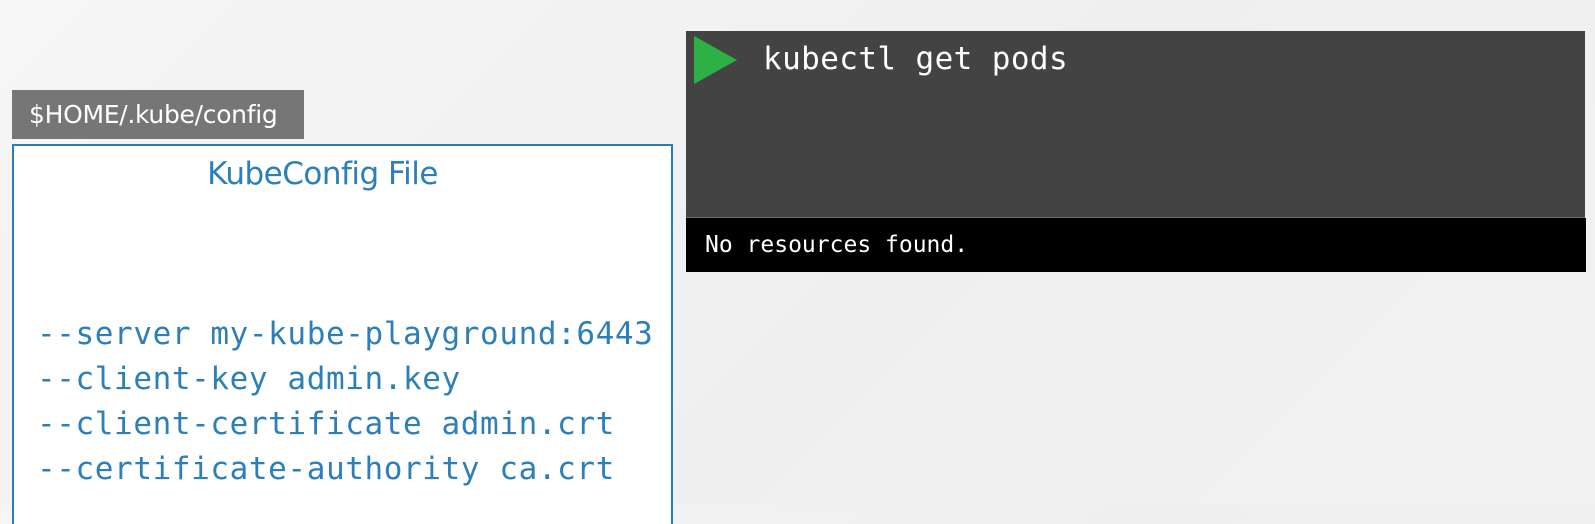  Describe the element at coordinates (326, 424) in the screenshot. I see `kubeconfig-option-client-certificate: --client-certificate admin.crt` at that location.